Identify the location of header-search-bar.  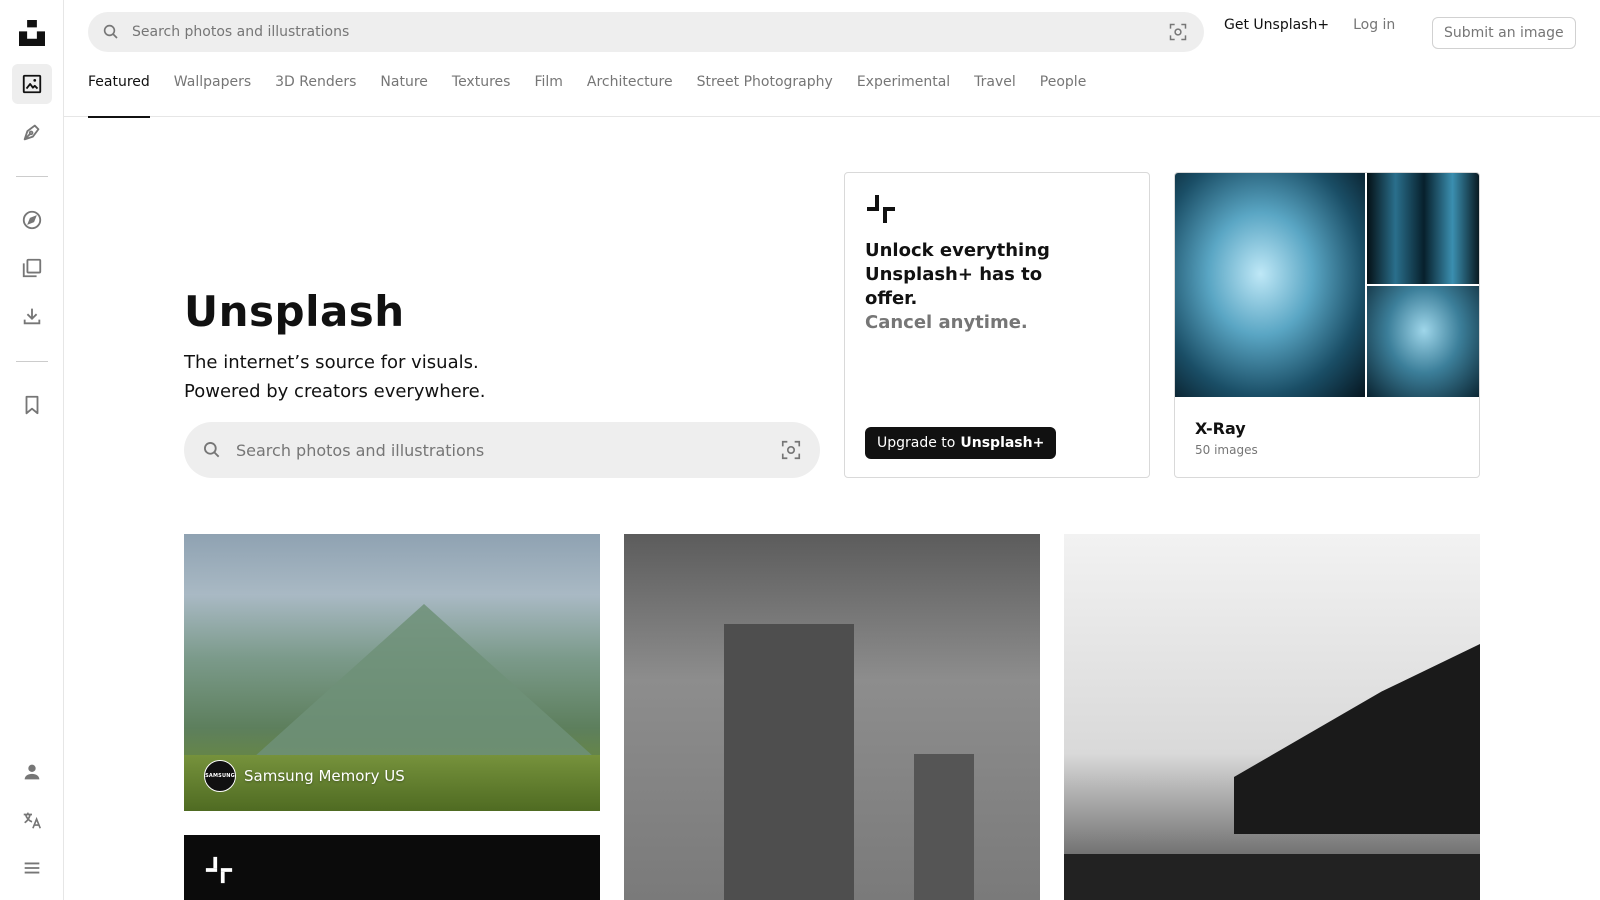
(646, 32).